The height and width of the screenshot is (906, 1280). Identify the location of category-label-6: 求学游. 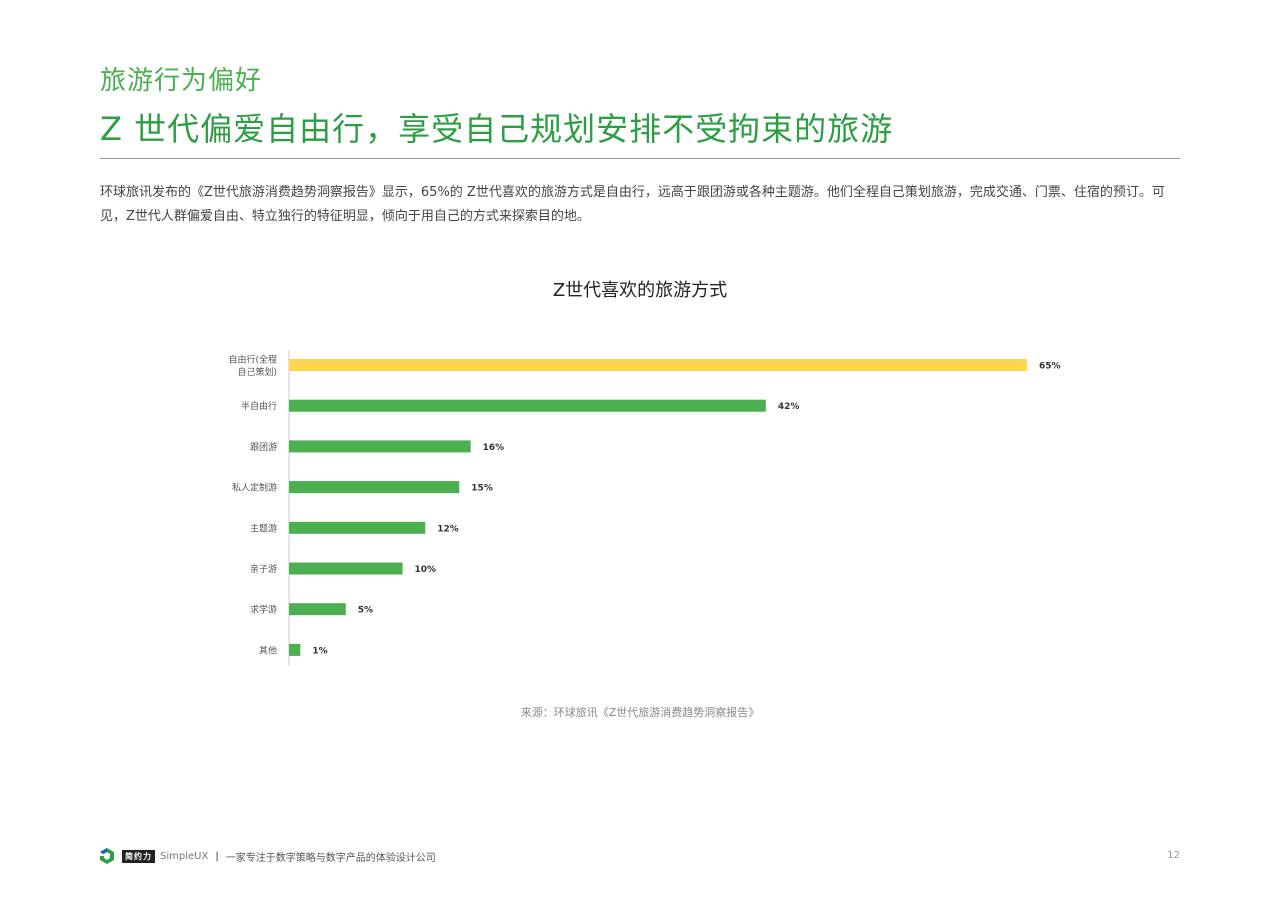
(263, 610).